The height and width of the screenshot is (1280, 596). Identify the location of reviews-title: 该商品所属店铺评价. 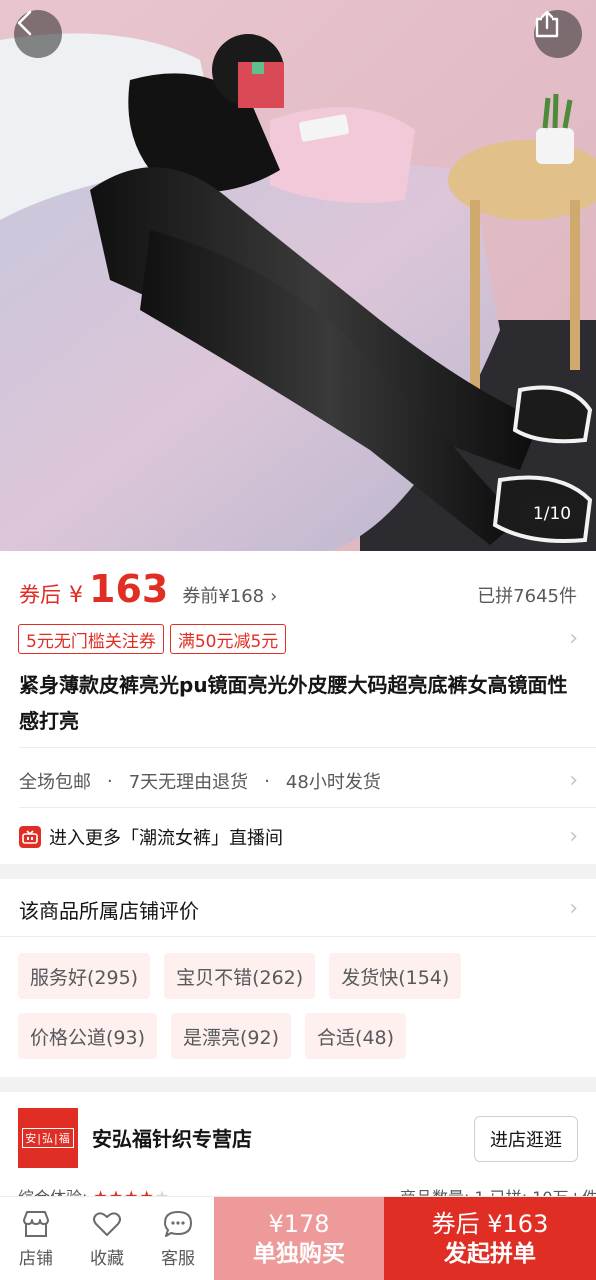
(109, 910).